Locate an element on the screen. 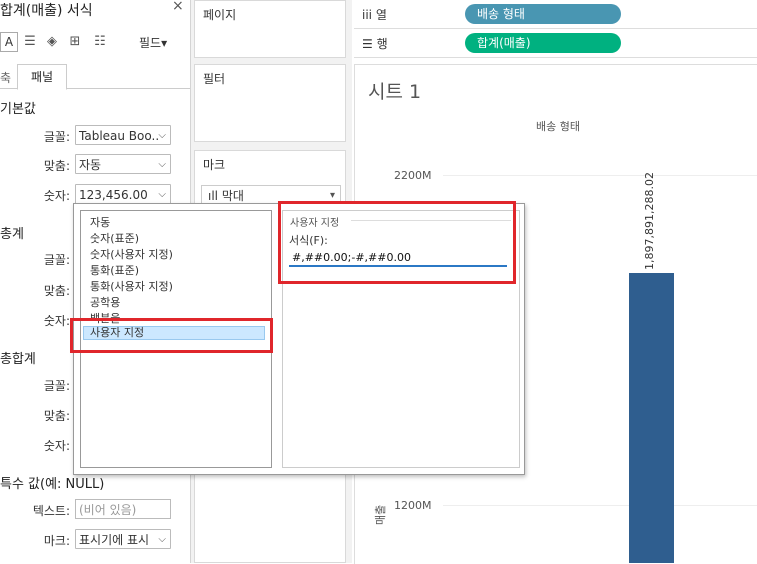  bar-chart-icon: ıll is located at coordinates (213, 196).